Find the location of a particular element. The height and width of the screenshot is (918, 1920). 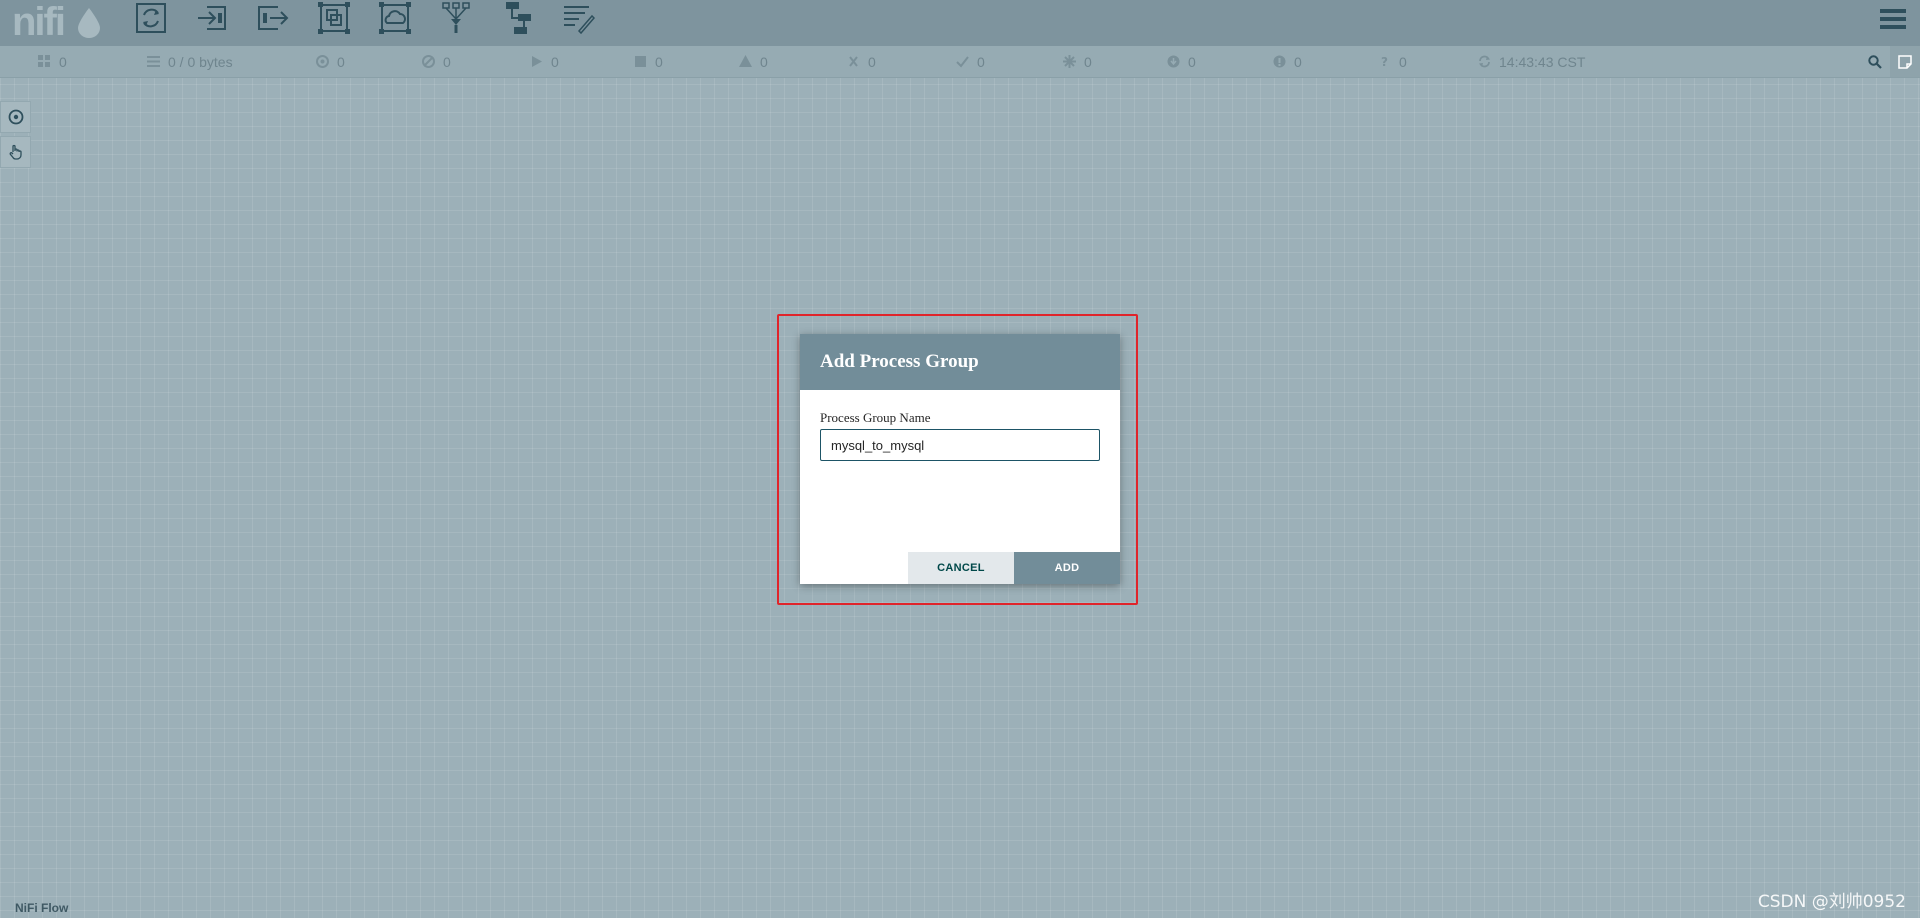

add-button: ADD is located at coordinates (1067, 568).